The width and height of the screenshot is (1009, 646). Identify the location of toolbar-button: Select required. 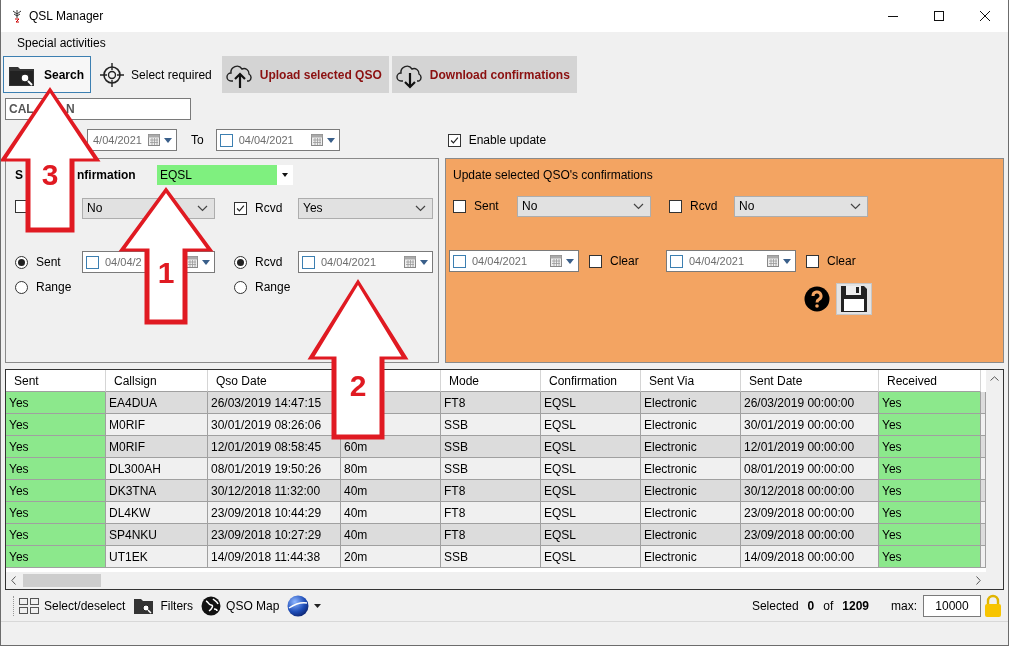
(156, 74).